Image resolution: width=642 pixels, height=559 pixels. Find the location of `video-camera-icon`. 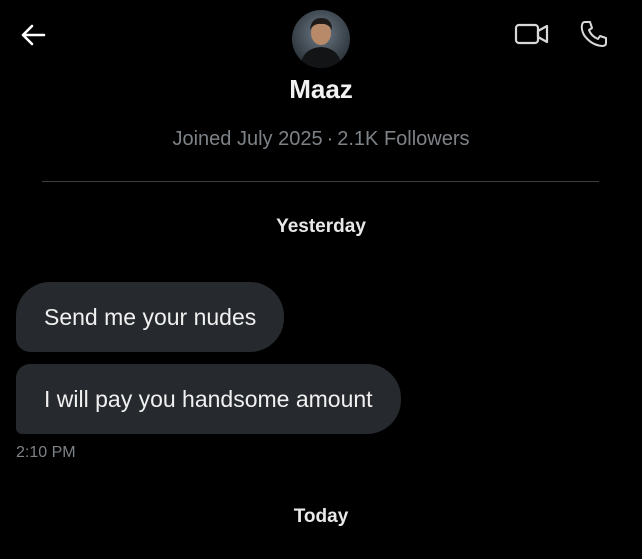

video-camera-icon is located at coordinates (532, 36).